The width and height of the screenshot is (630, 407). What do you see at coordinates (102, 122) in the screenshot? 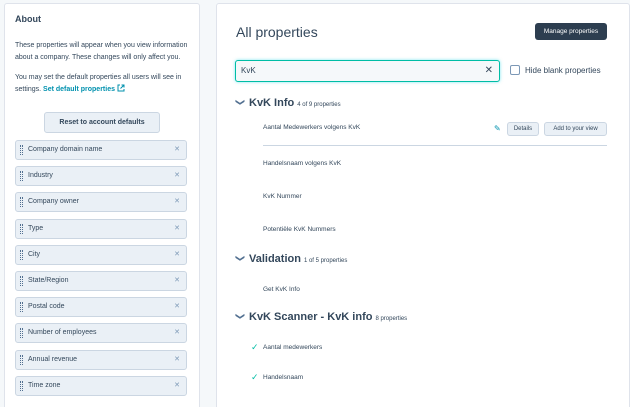
I see `reset-to-defaults-button: Reset to account defaults` at bounding box center [102, 122].